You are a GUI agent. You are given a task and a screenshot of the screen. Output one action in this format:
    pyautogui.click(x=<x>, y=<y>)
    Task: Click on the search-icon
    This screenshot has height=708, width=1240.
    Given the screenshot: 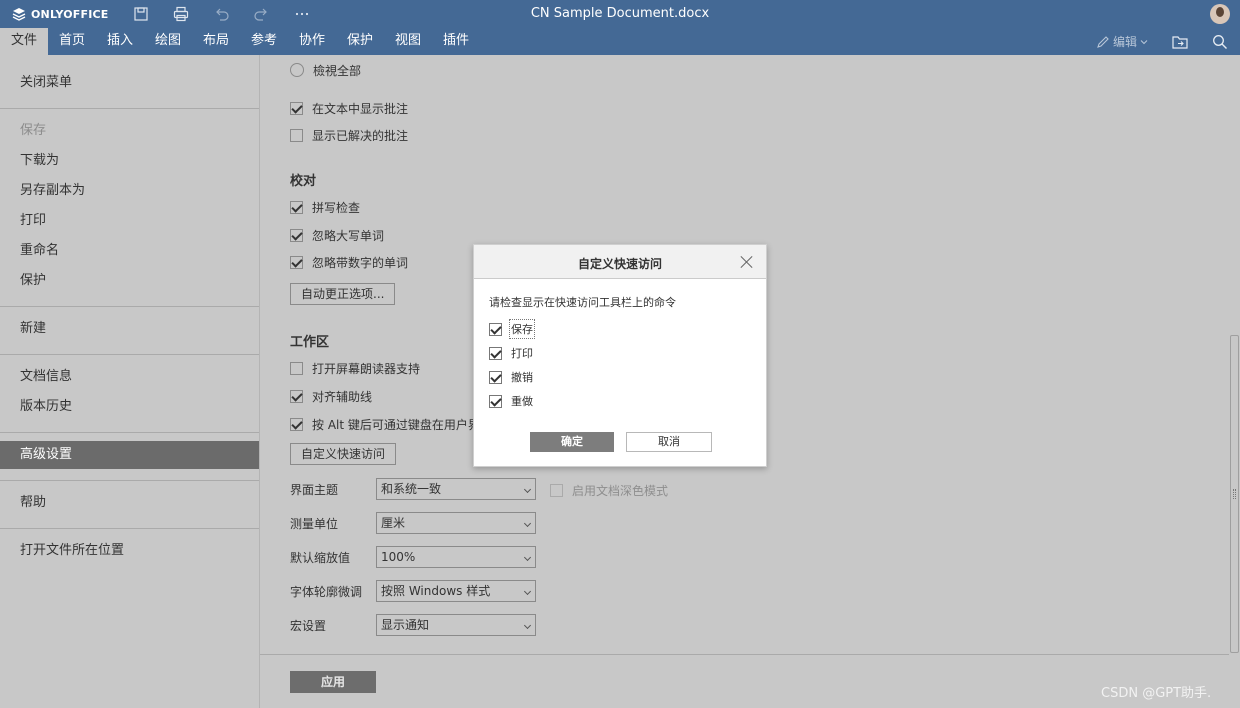 What is the action you would take?
    pyautogui.click(x=1220, y=42)
    